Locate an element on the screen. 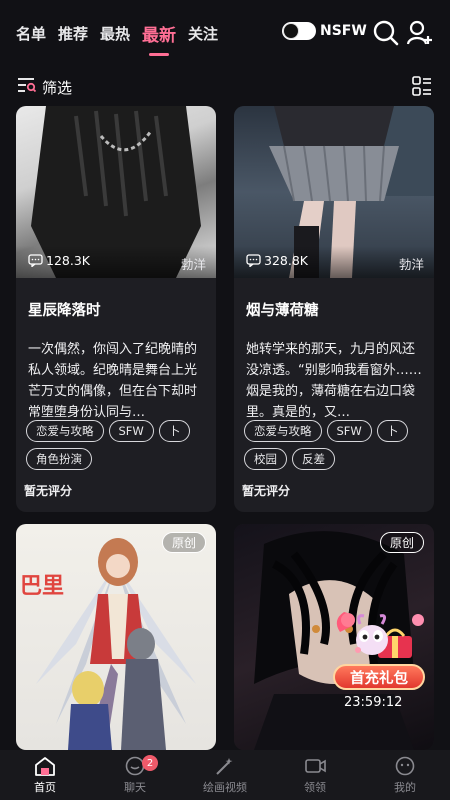  tag: 角色扮演 is located at coordinates (59, 459).